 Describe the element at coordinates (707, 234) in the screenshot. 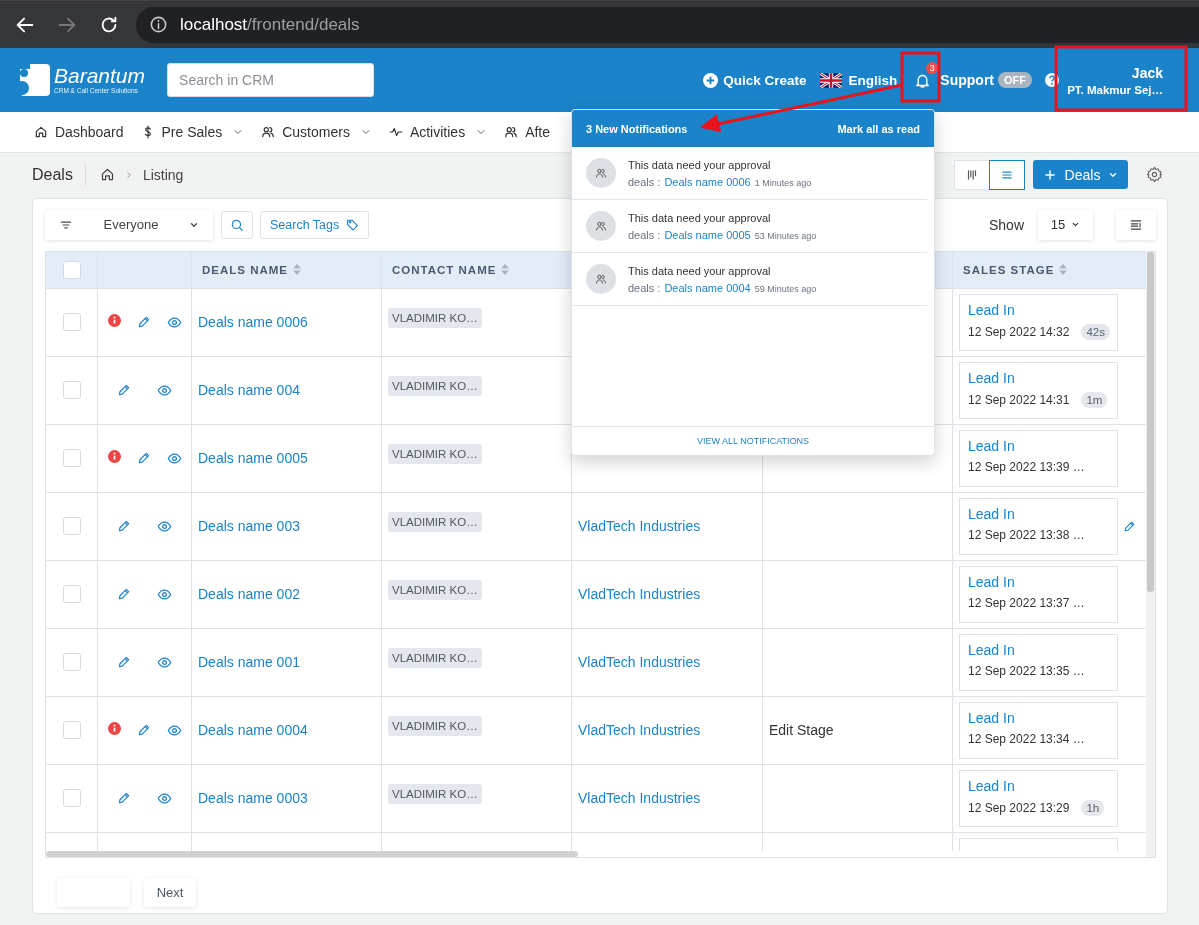

I see `deal-link: Deals name 0005` at that location.